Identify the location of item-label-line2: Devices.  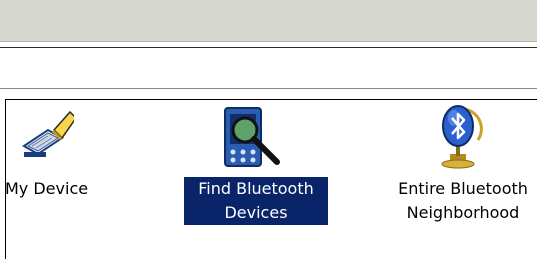
(256, 213).